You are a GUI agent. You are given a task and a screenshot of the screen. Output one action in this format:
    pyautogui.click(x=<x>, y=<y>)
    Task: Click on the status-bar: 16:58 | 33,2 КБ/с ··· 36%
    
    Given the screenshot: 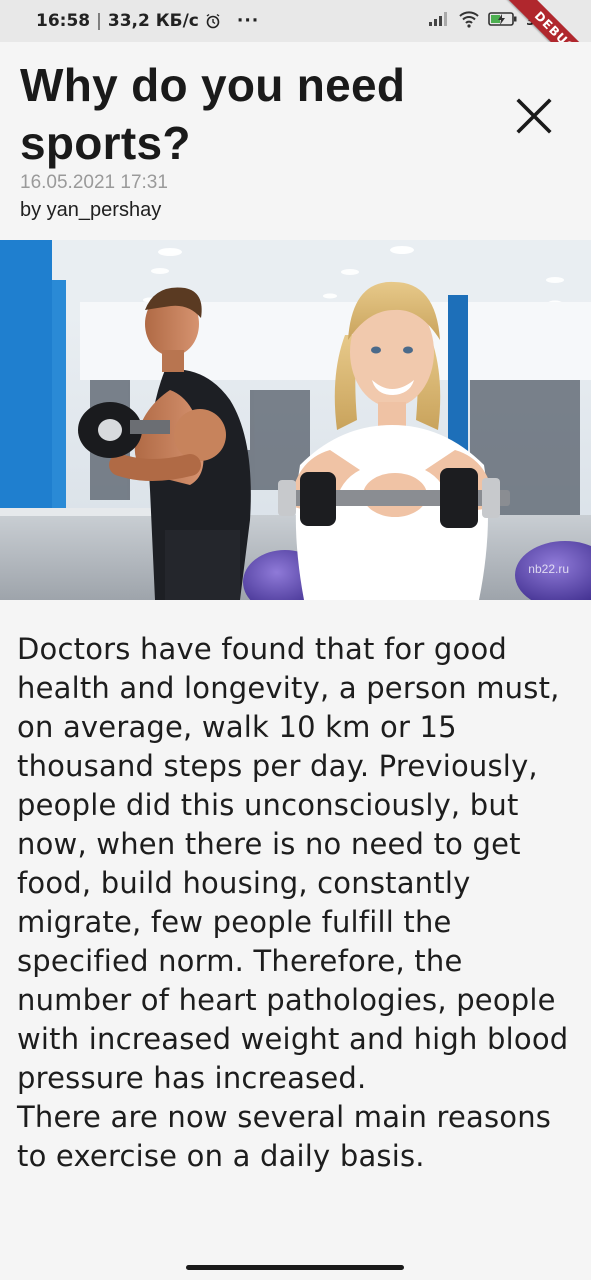 What is the action you would take?
    pyautogui.click(x=295, y=21)
    